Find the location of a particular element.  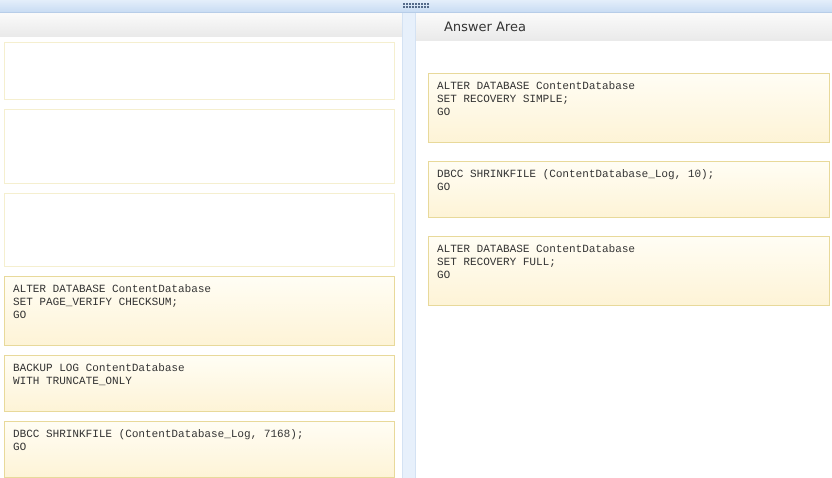

code-block-card: ALTER DATABASE ContentDatabase SET RECOVERY SIMPLE; GO is located at coordinates (629, 108).